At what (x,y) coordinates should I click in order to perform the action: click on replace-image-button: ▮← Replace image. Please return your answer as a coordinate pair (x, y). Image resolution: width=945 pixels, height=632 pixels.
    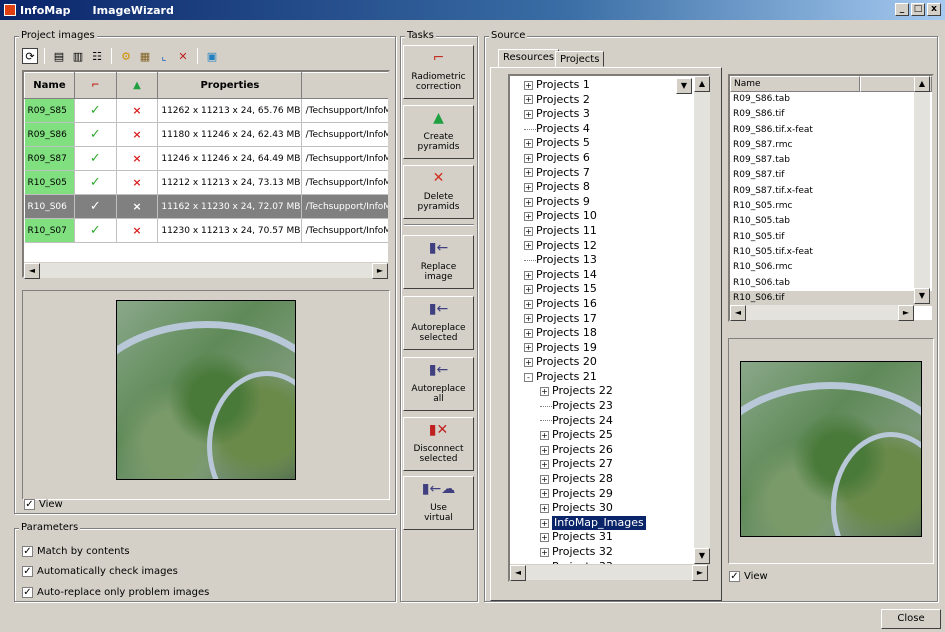
    Looking at the image, I should click on (438, 262).